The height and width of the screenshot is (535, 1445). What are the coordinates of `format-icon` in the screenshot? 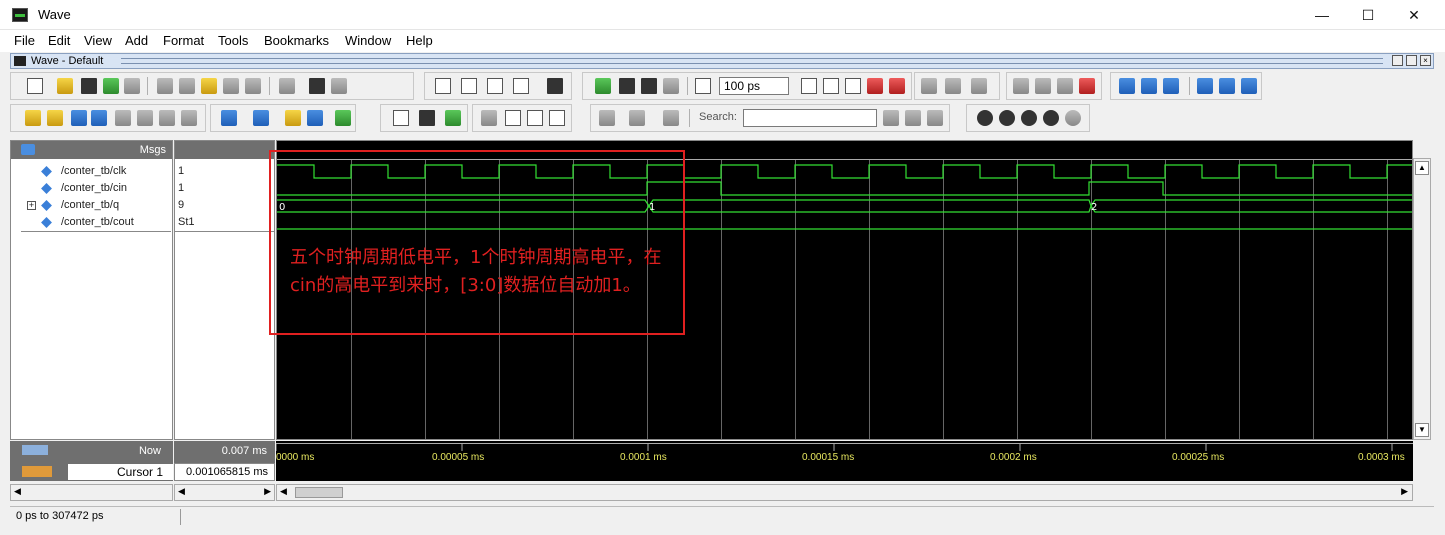 It's located at (339, 86).